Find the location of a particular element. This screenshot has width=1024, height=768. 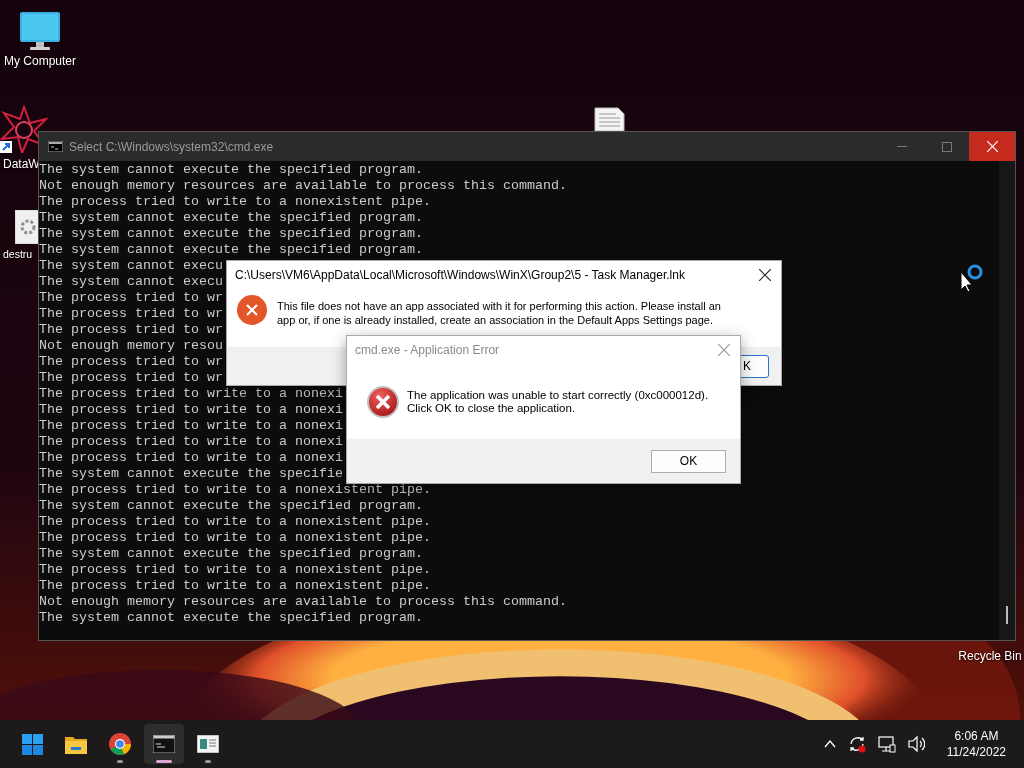

sync-alert-icon is located at coordinates (856, 744).